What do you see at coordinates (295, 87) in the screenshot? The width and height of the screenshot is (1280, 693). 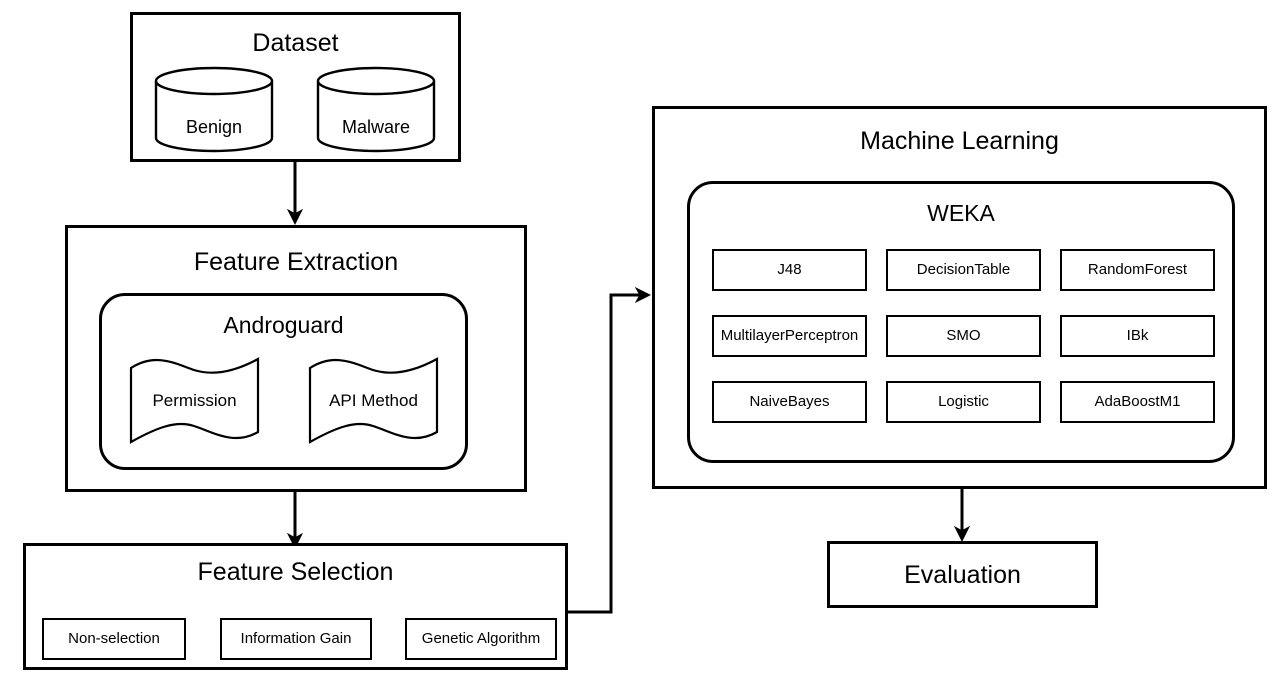 I see `dataset-stage-box: Dataset Benign Malware` at bounding box center [295, 87].